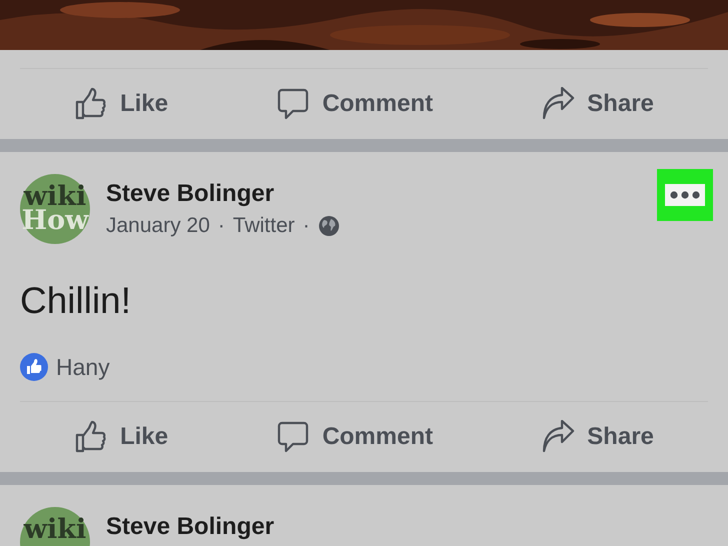 Image resolution: width=728 pixels, height=546 pixels. I want to click on reaction-names: Hany, so click(83, 367).